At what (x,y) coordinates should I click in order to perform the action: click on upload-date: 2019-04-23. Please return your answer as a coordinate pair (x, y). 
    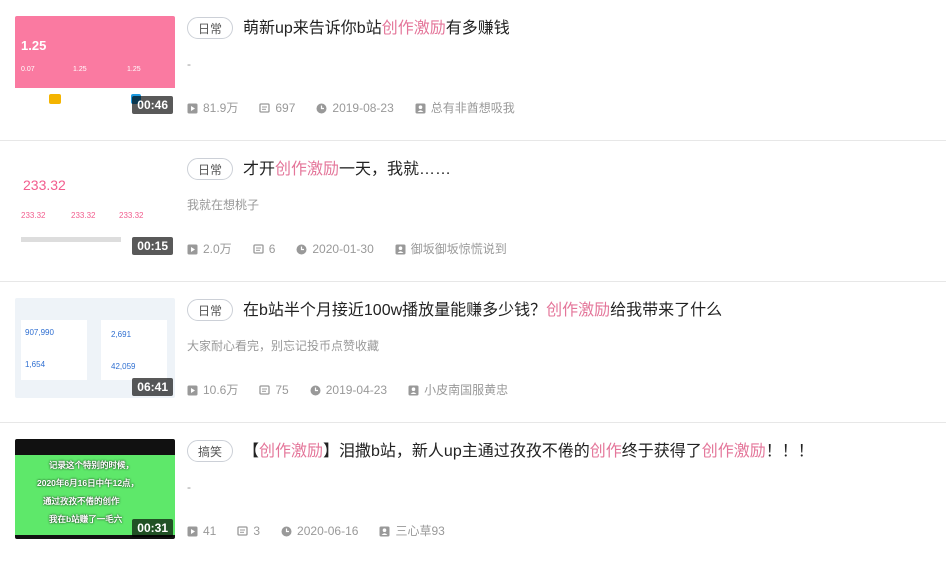
    Looking at the image, I should click on (348, 390).